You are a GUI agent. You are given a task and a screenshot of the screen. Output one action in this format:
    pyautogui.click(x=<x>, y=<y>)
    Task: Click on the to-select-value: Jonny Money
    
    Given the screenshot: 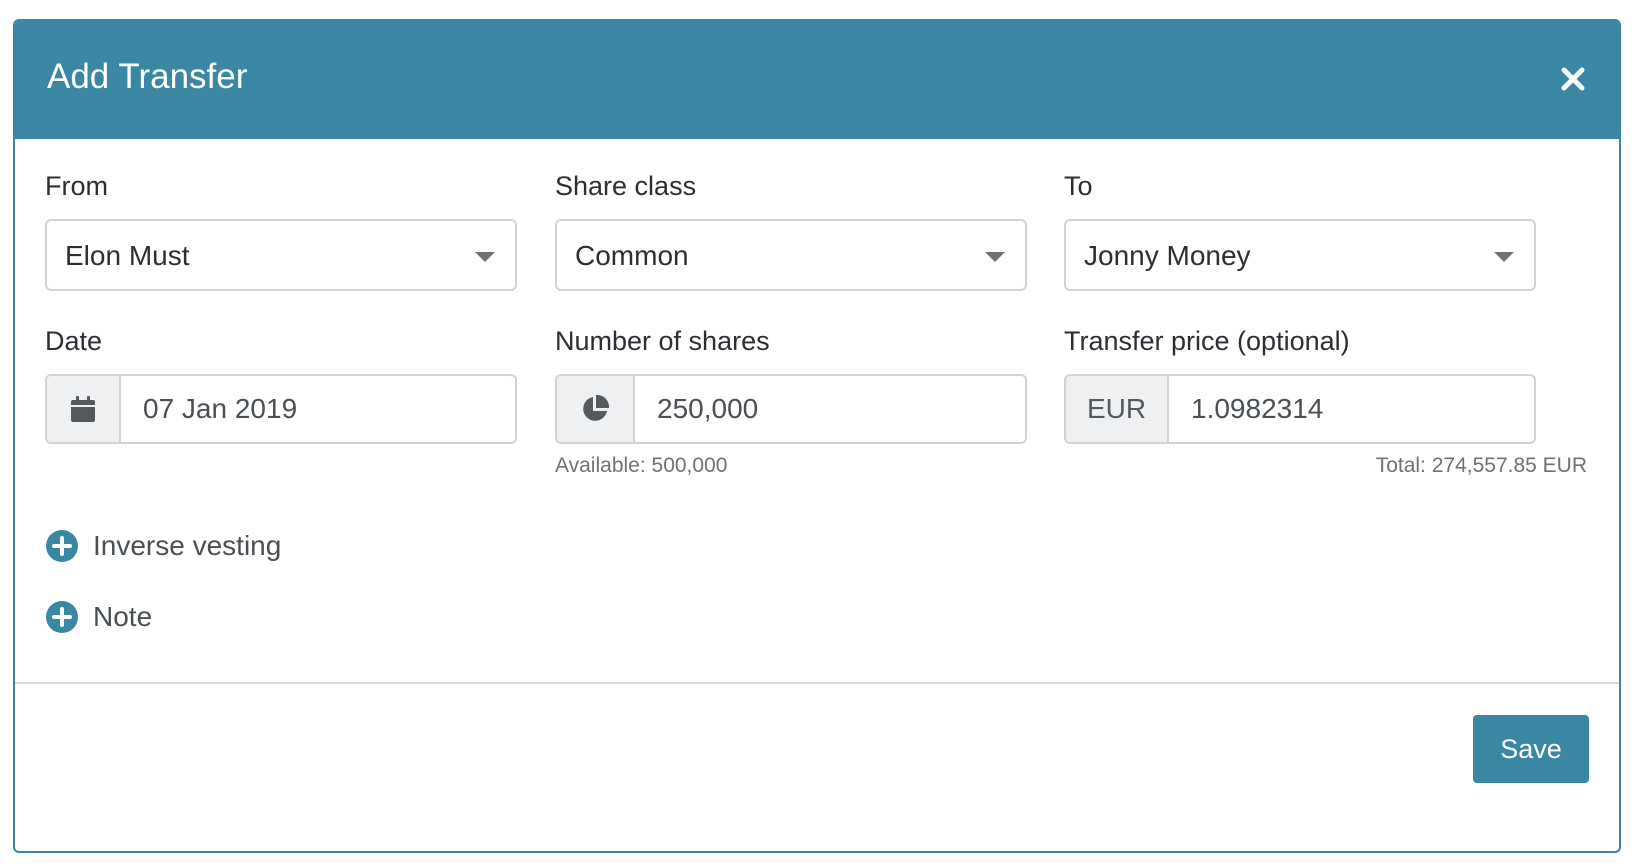 What is the action you would take?
    pyautogui.click(x=1167, y=255)
    